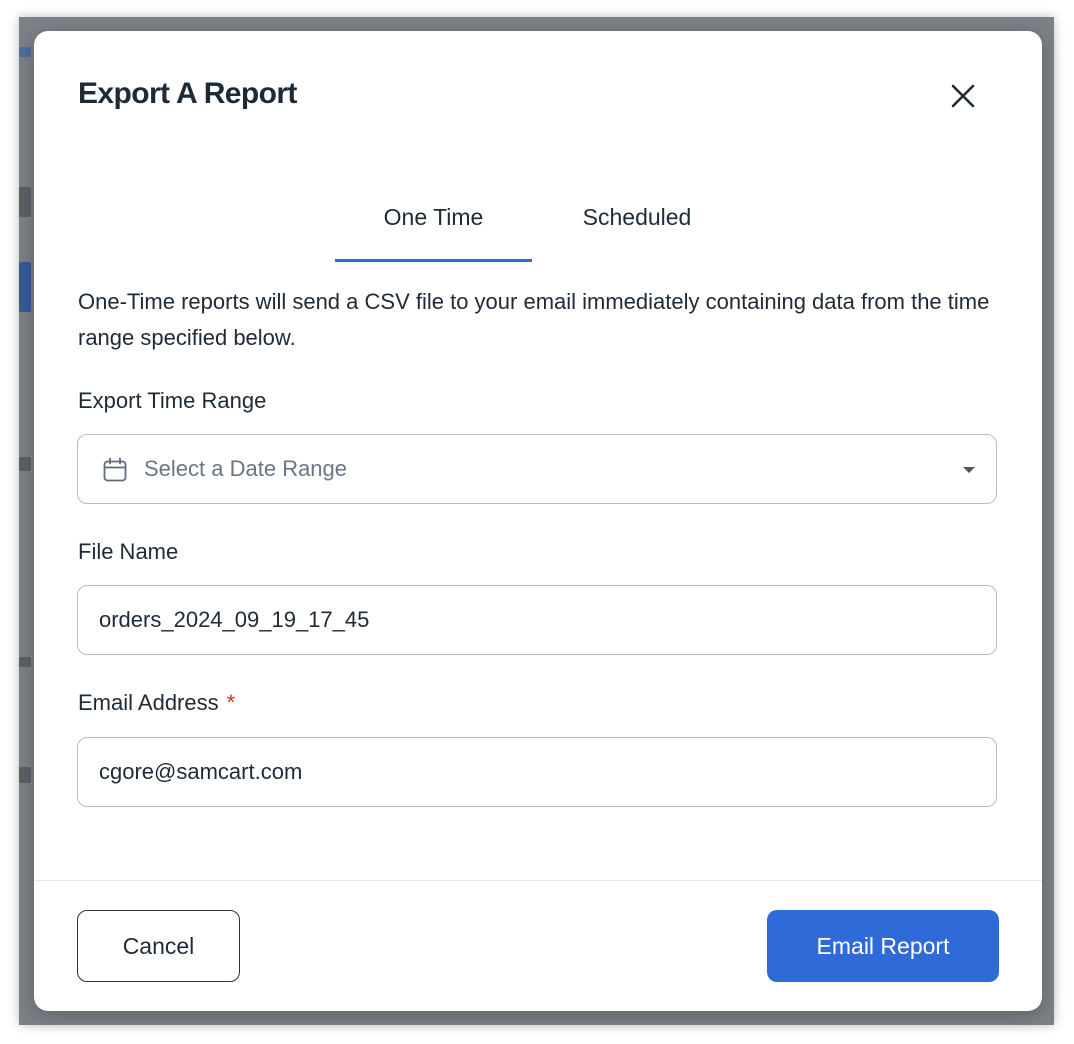 Image resolution: width=1074 pixels, height=1044 pixels. I want to click on close-button, so click(963, 96).